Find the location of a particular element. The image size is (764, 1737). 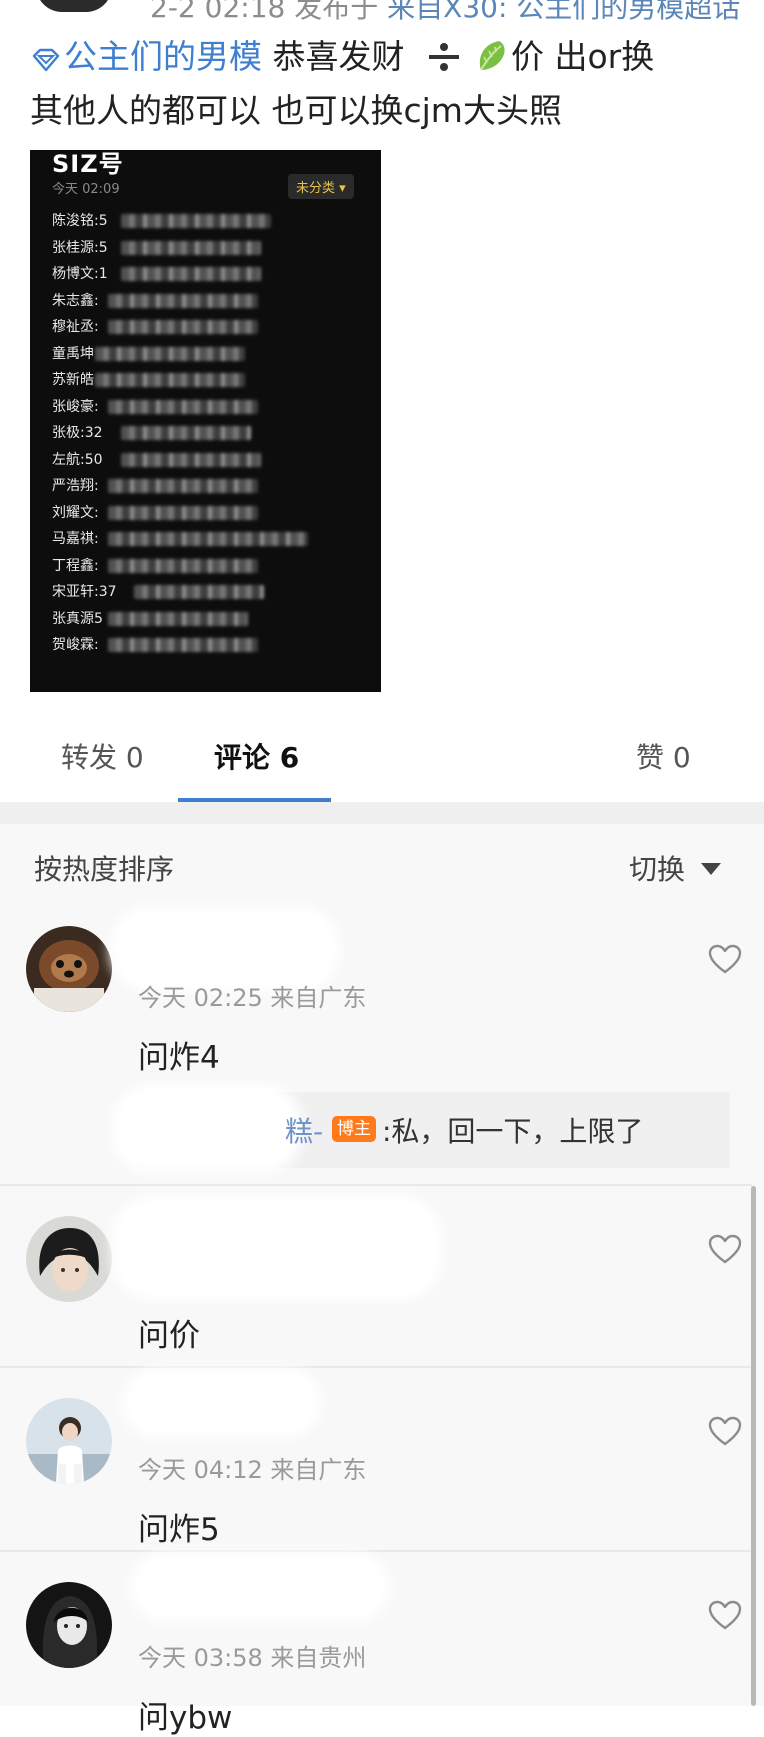

note-row: 张极:32 is located at coordinates (151, 433).